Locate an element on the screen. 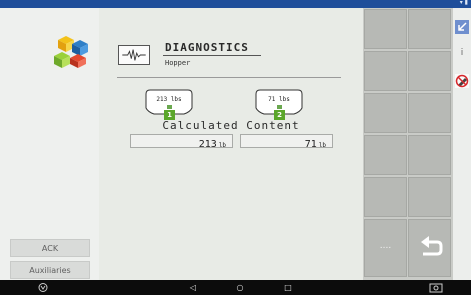 Image resolution: width=471 pixels, height=295 pixels. collapse-arrow-icon is located at coordinates (462, 27).